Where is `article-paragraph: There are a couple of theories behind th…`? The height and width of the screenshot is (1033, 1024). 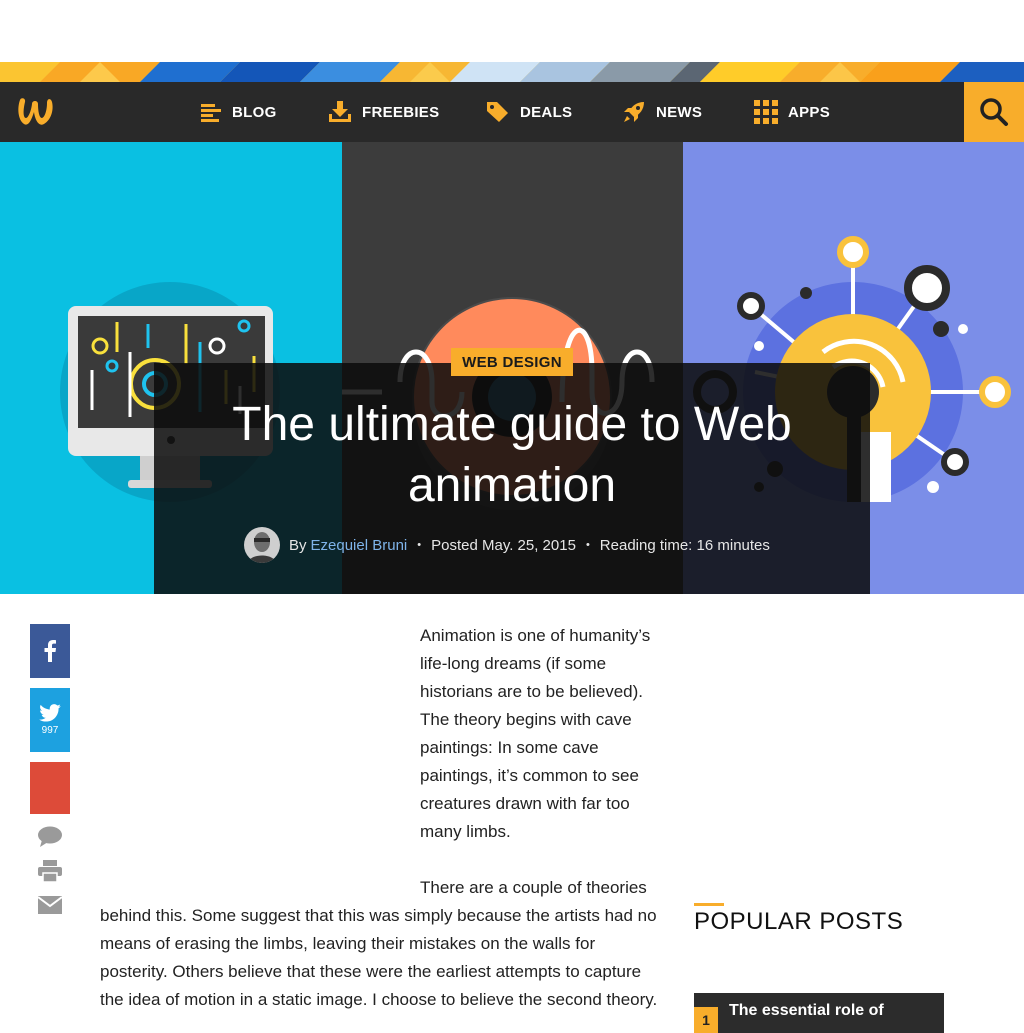 article-paragraph: There are a couple of theories behind th… is located at coordinates (379, 943).